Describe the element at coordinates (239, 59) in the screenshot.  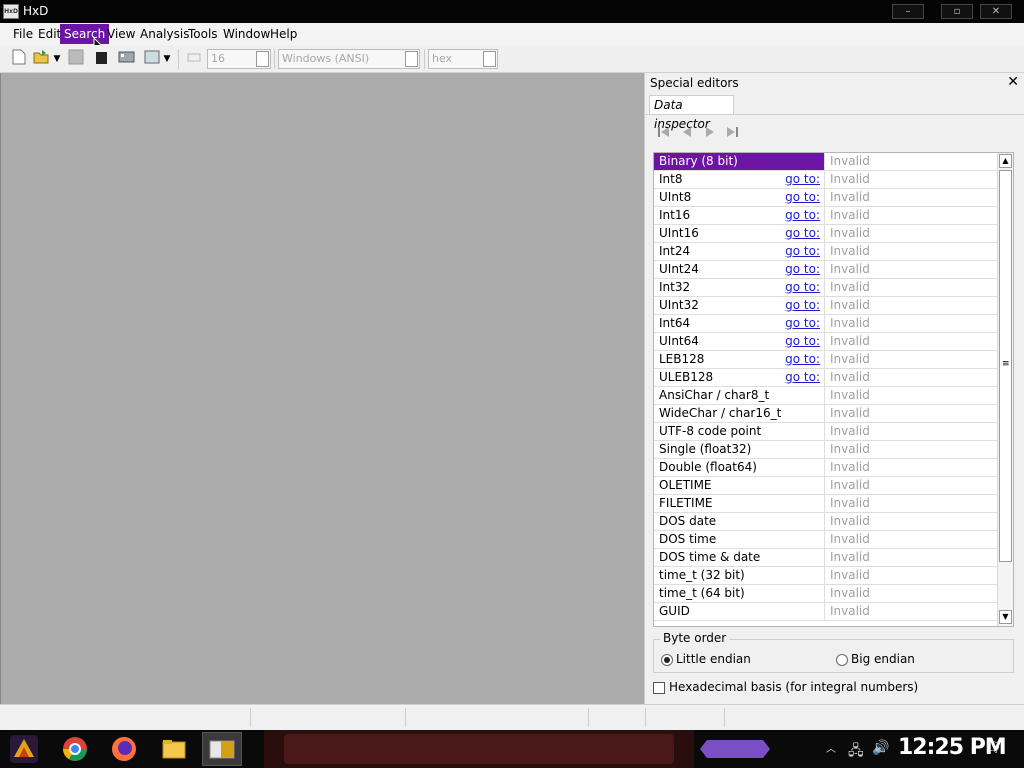
I see `bytes-per-row-combo: 16` at that location.